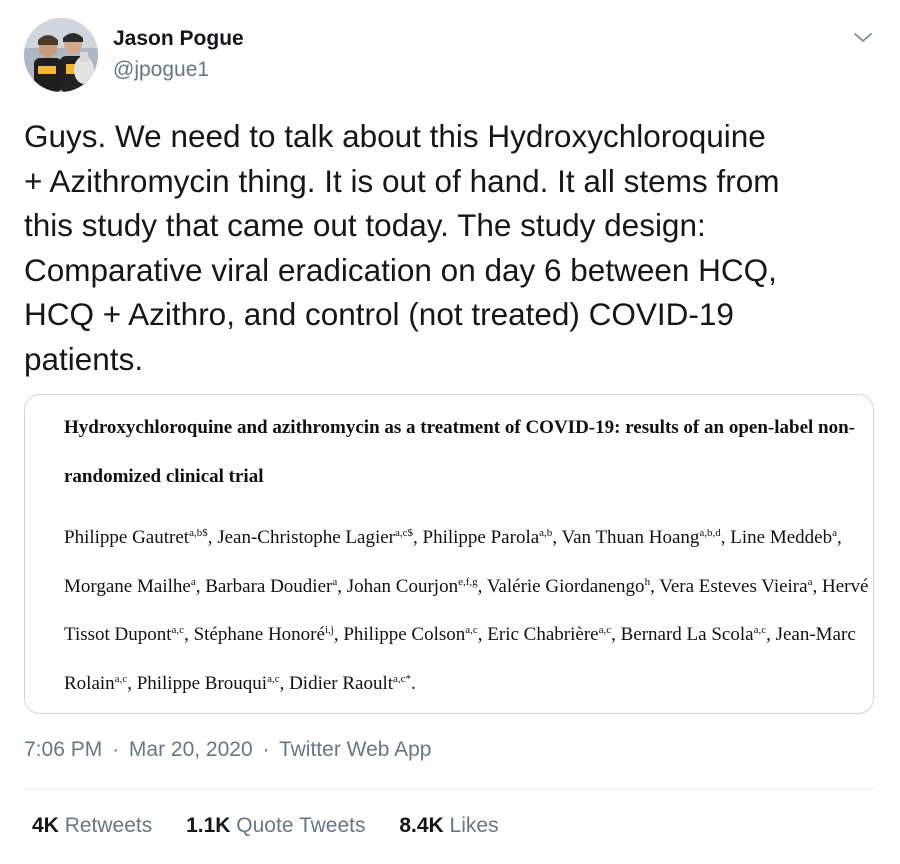 This screenshot has height=864, width=900. What do you see at coordinates (61, 55) in the screenshot?
I see `avatar` at bounding box center [61, 55].